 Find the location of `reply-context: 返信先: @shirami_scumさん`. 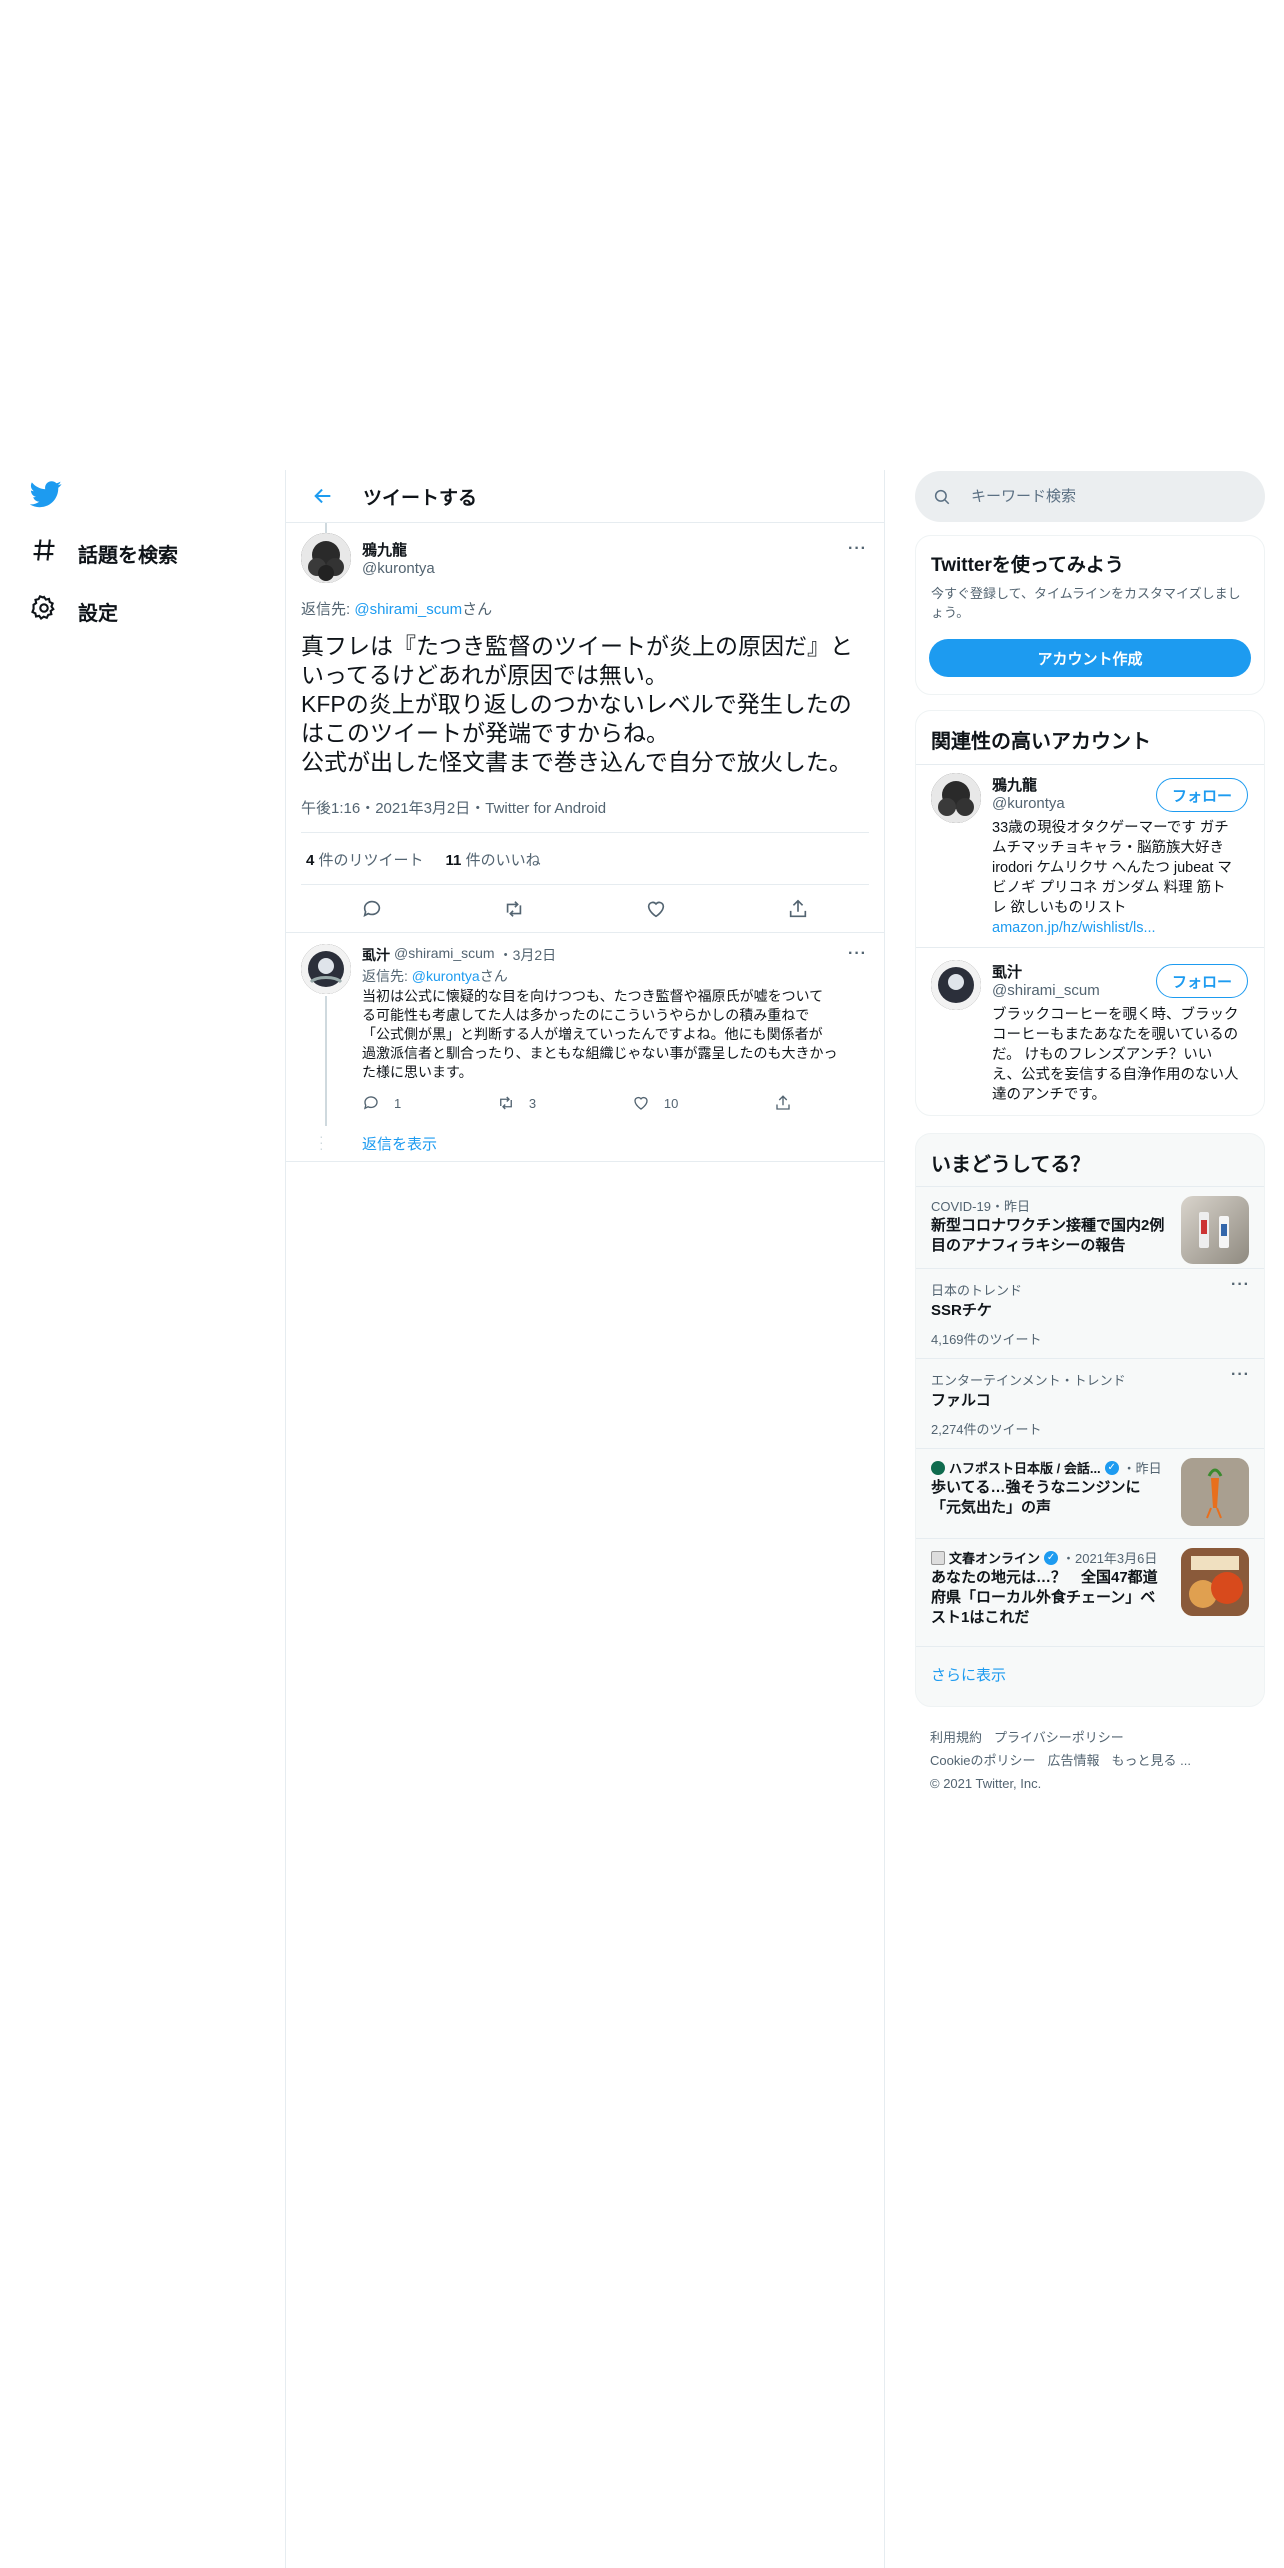

reply-context: 返信先: @shirami_scumさん is located at coordinates (396, 608).